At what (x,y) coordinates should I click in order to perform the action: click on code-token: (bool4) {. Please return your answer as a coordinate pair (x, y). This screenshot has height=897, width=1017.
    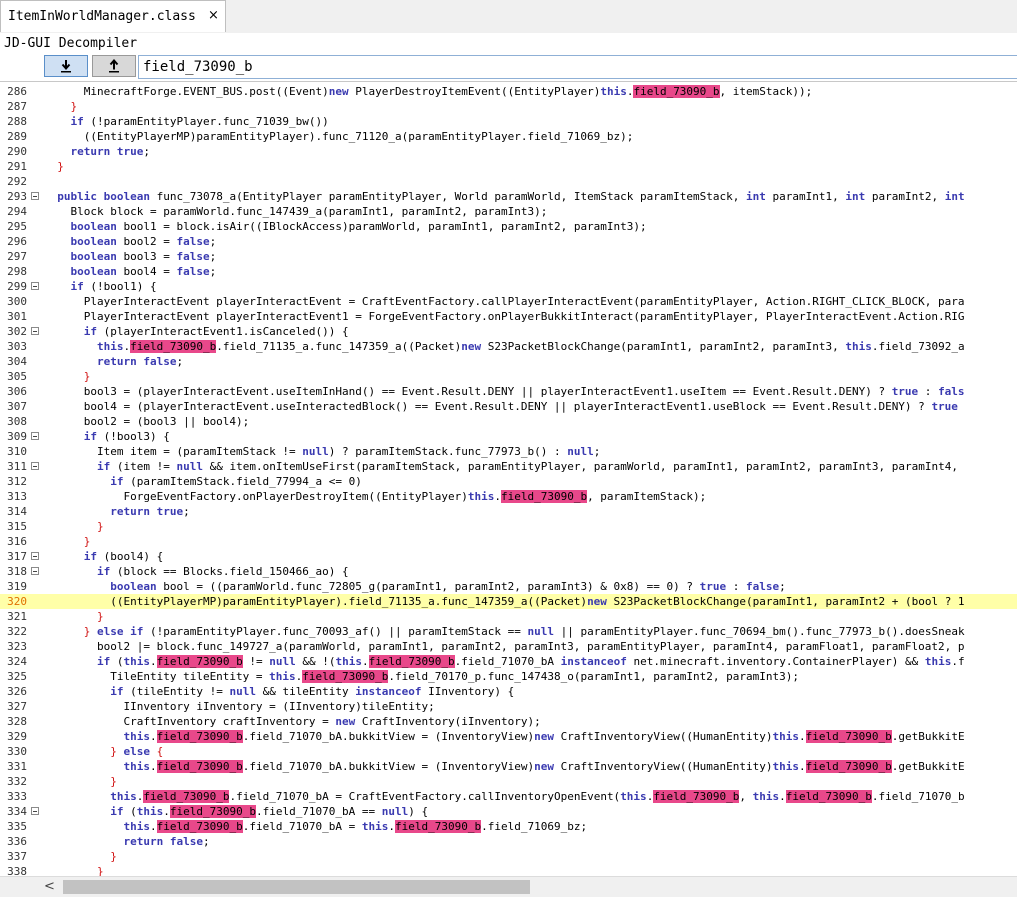
    Looking at the image, I should click on (130, 556).